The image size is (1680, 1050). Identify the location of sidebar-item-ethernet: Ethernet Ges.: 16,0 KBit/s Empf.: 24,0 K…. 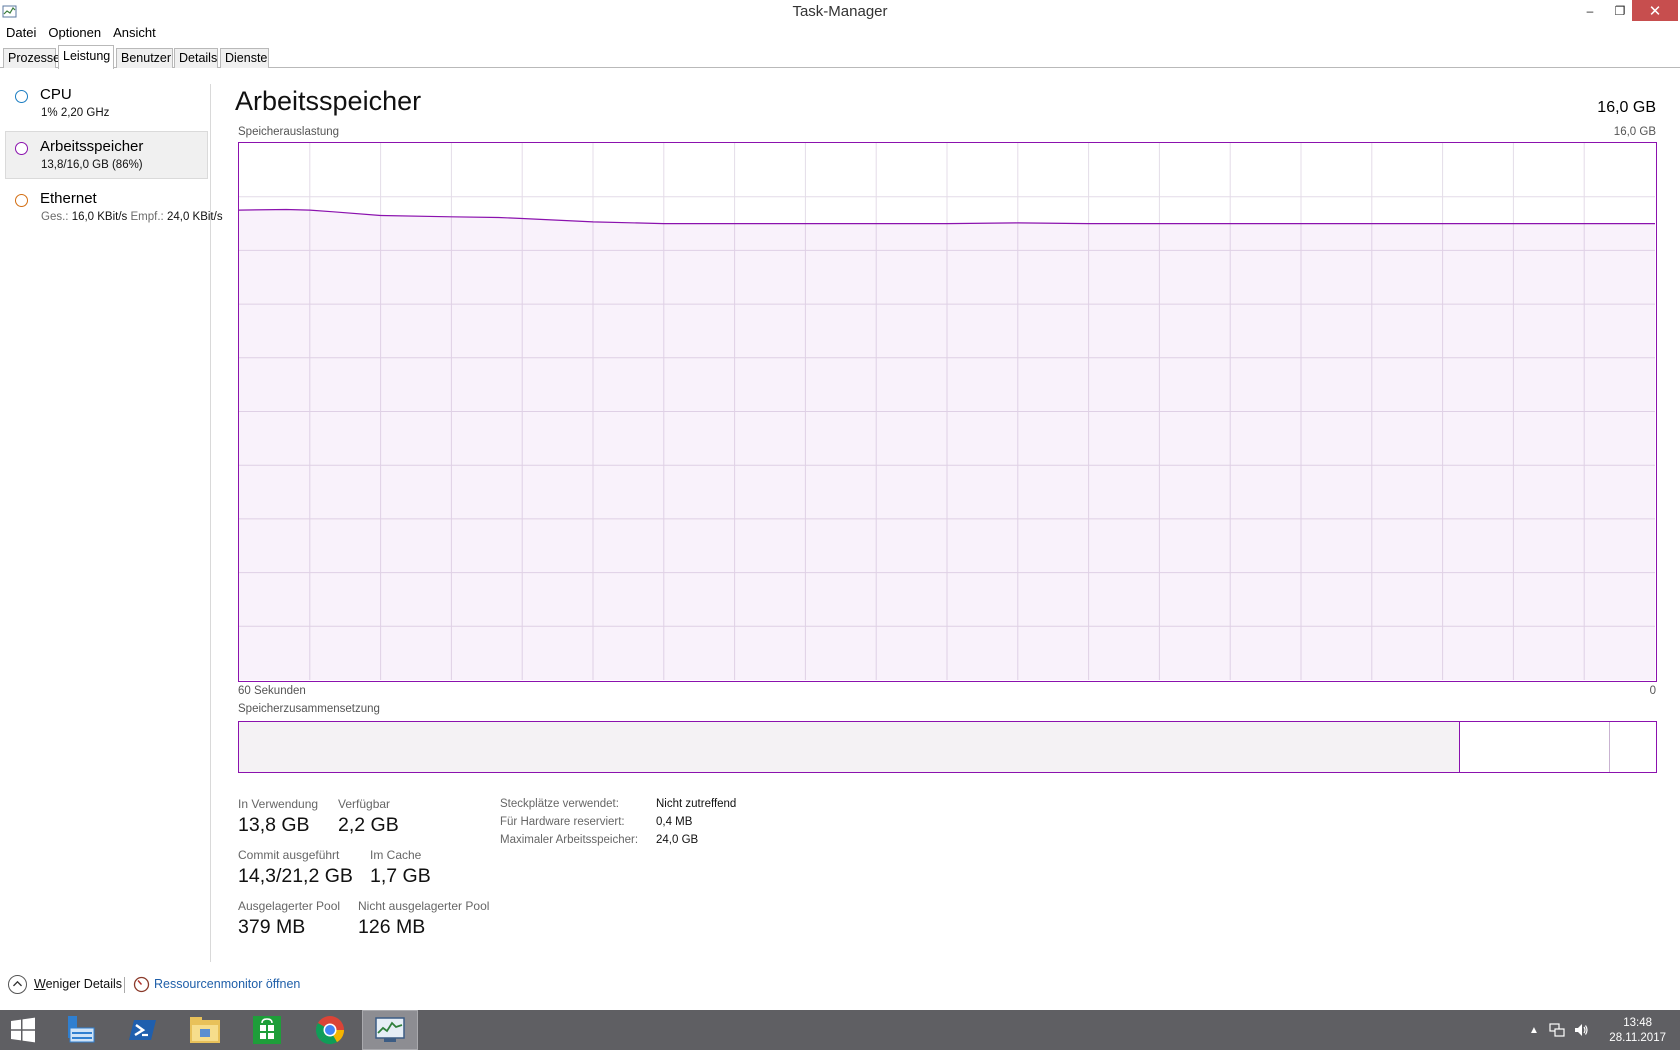
(114, 212).